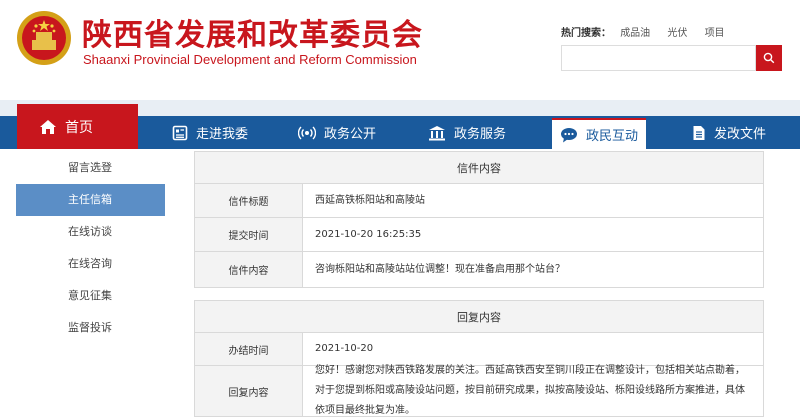  I want to click on building-icon, so click(437, 132).